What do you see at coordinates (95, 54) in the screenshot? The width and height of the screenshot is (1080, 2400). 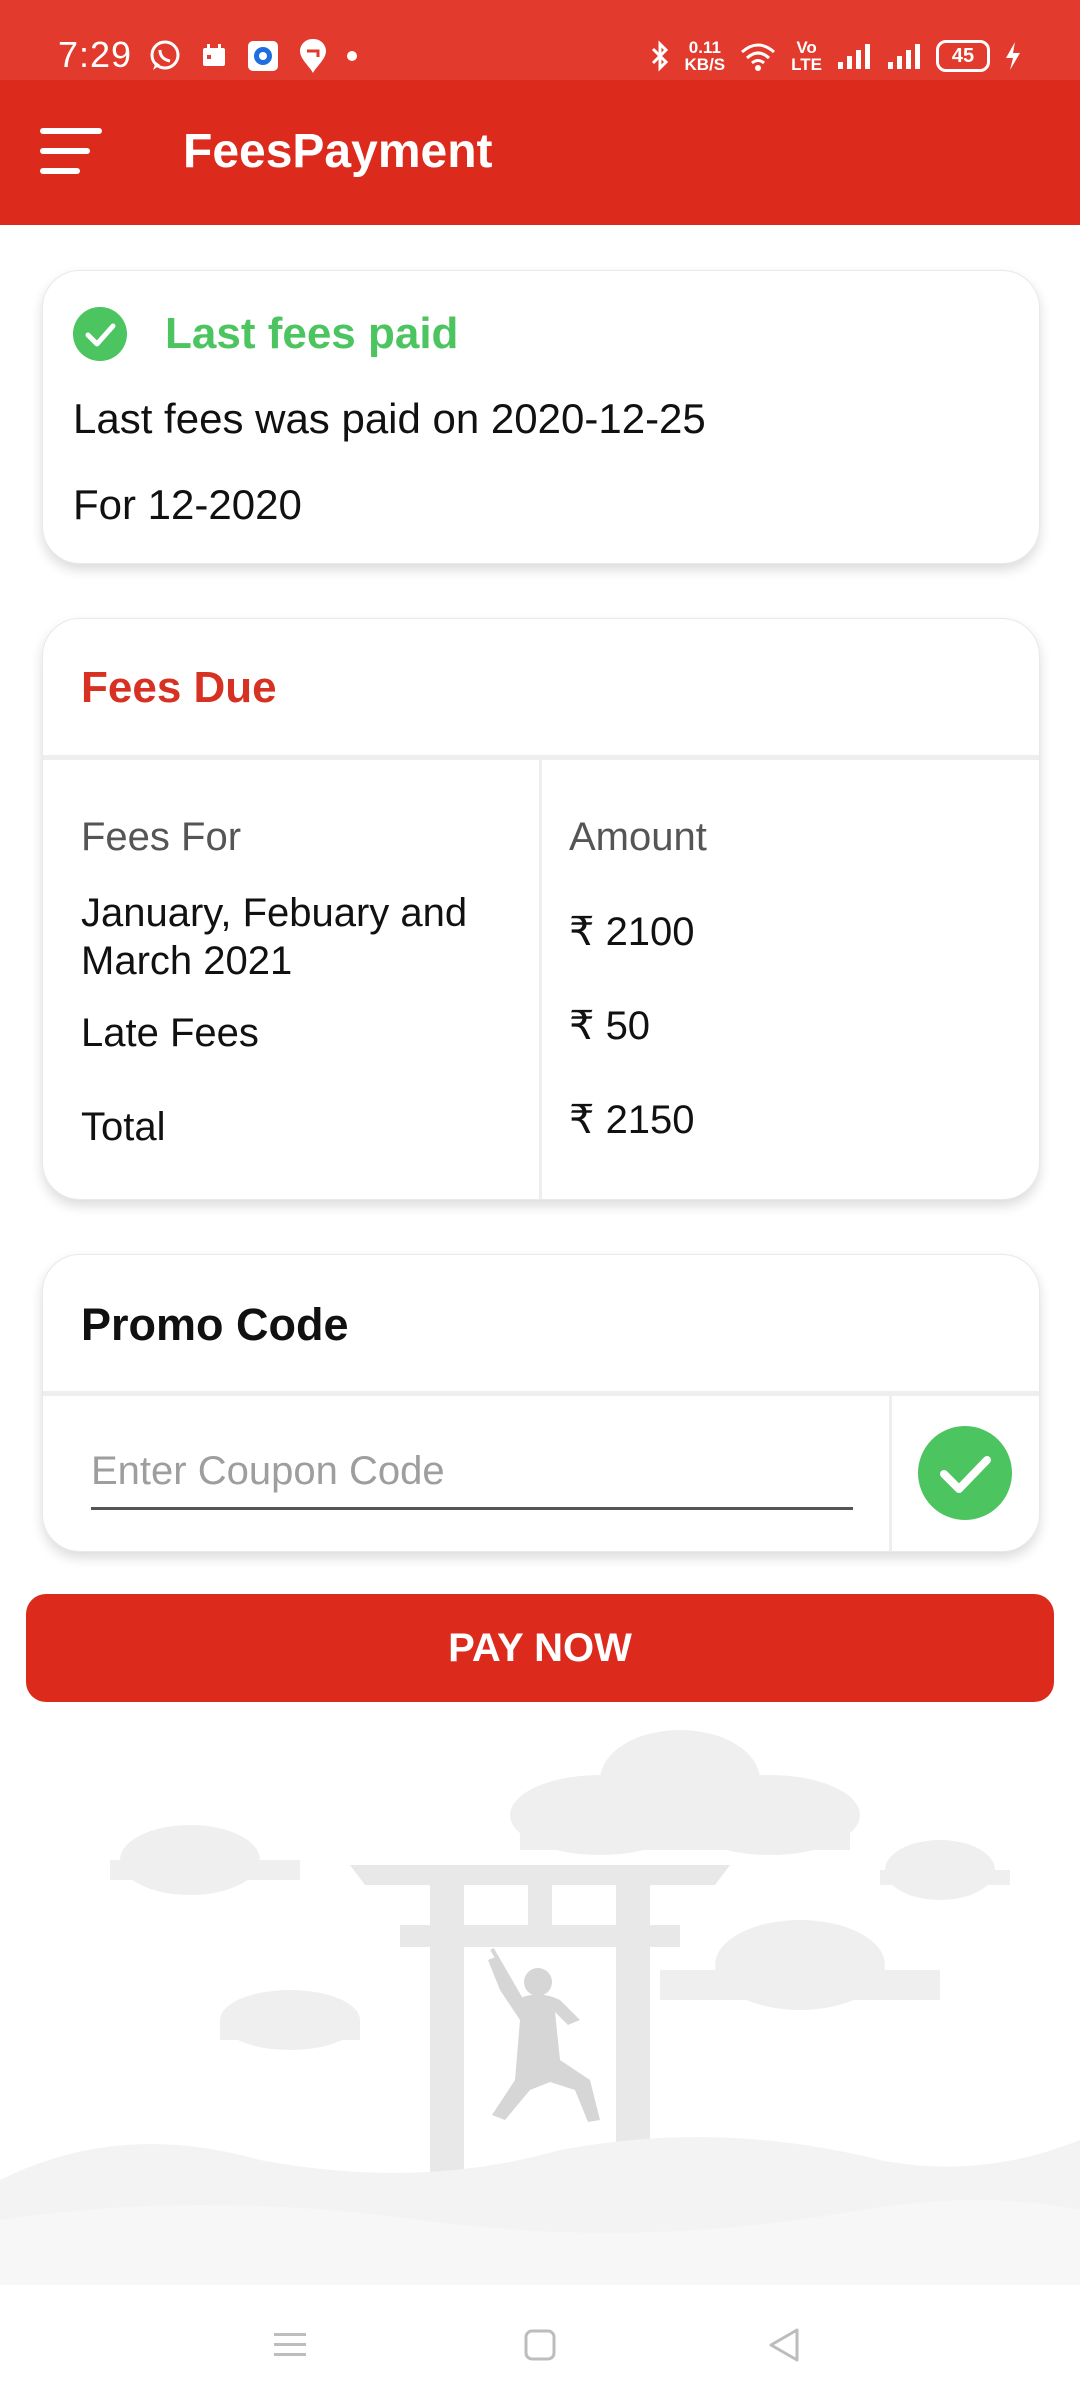 I see `status-time: 7:29` at bounding box center [95, 54].